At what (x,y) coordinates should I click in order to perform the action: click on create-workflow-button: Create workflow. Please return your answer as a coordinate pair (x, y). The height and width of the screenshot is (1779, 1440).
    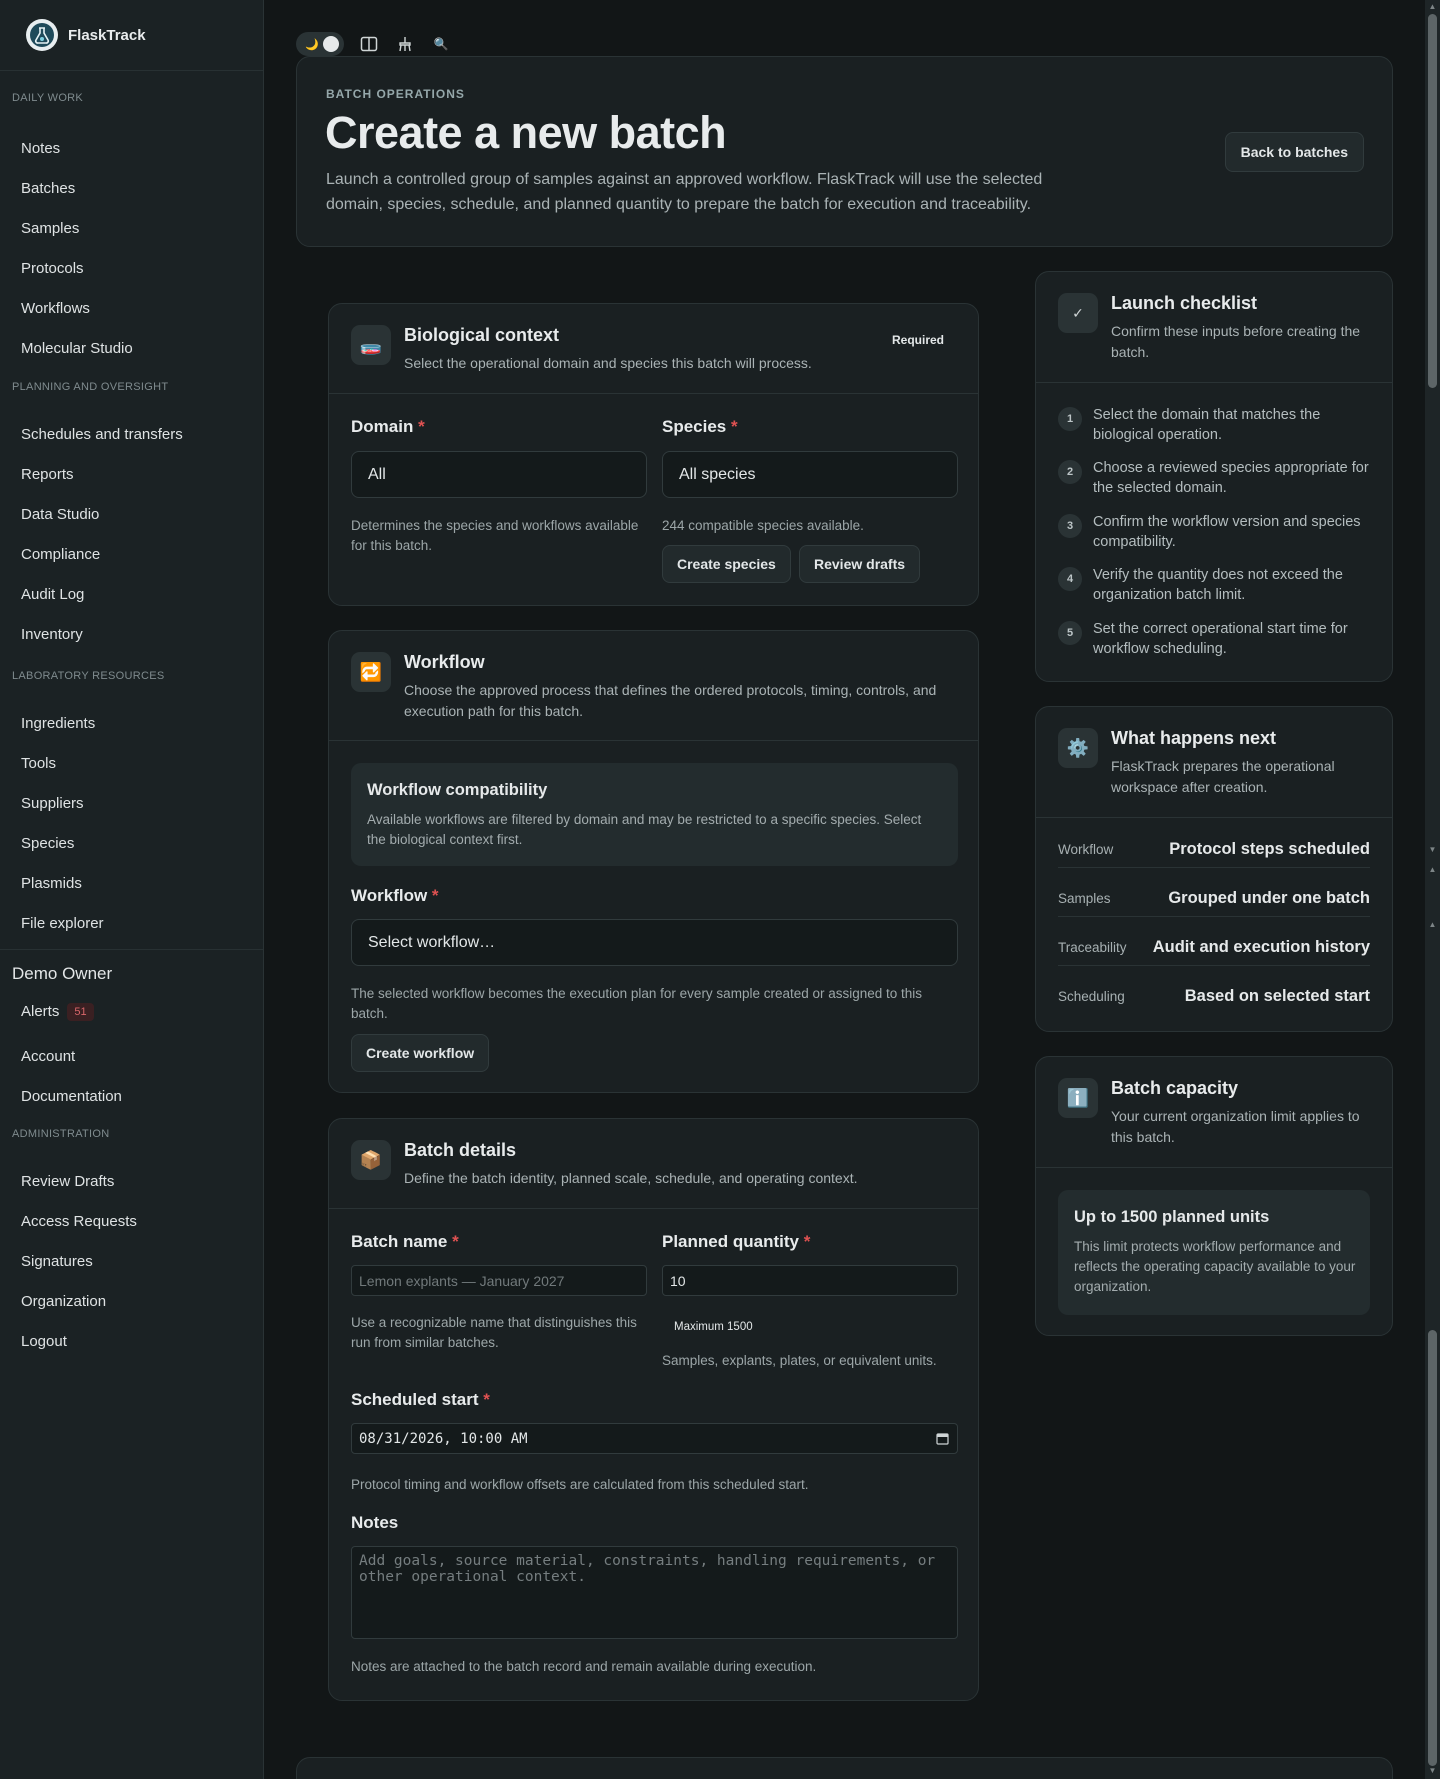
    Looking at the image, I should click on (420, 1053).